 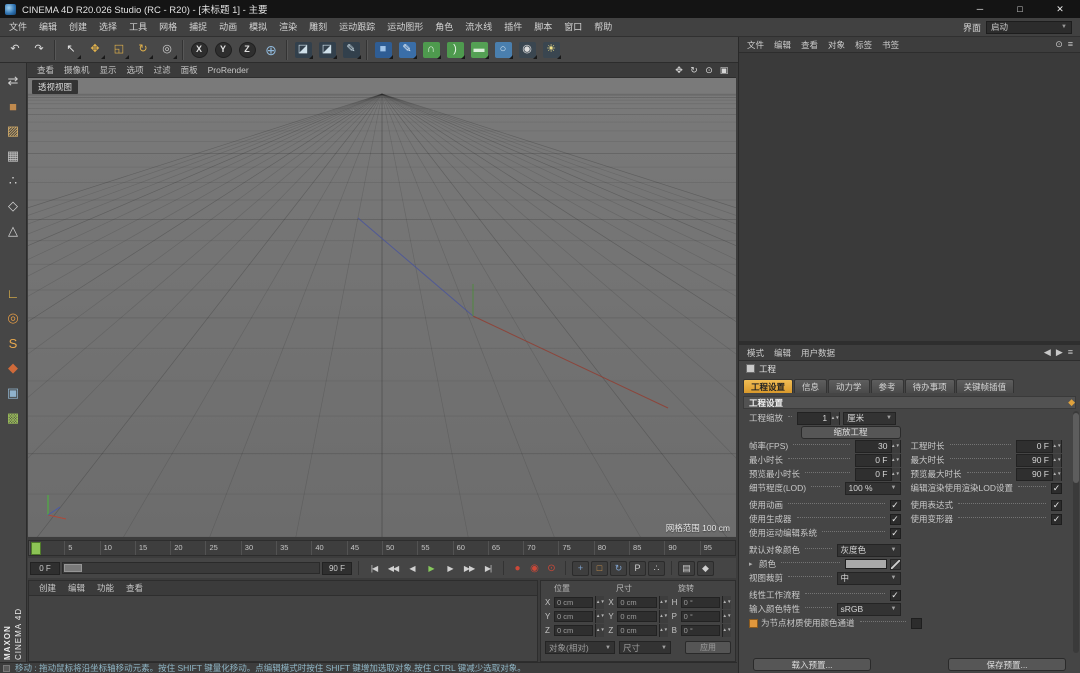 What do you see at coordinates (679, 70) in the screenshot?
I see `pan-view-icon: ✥` at bounding box center [679, 70].